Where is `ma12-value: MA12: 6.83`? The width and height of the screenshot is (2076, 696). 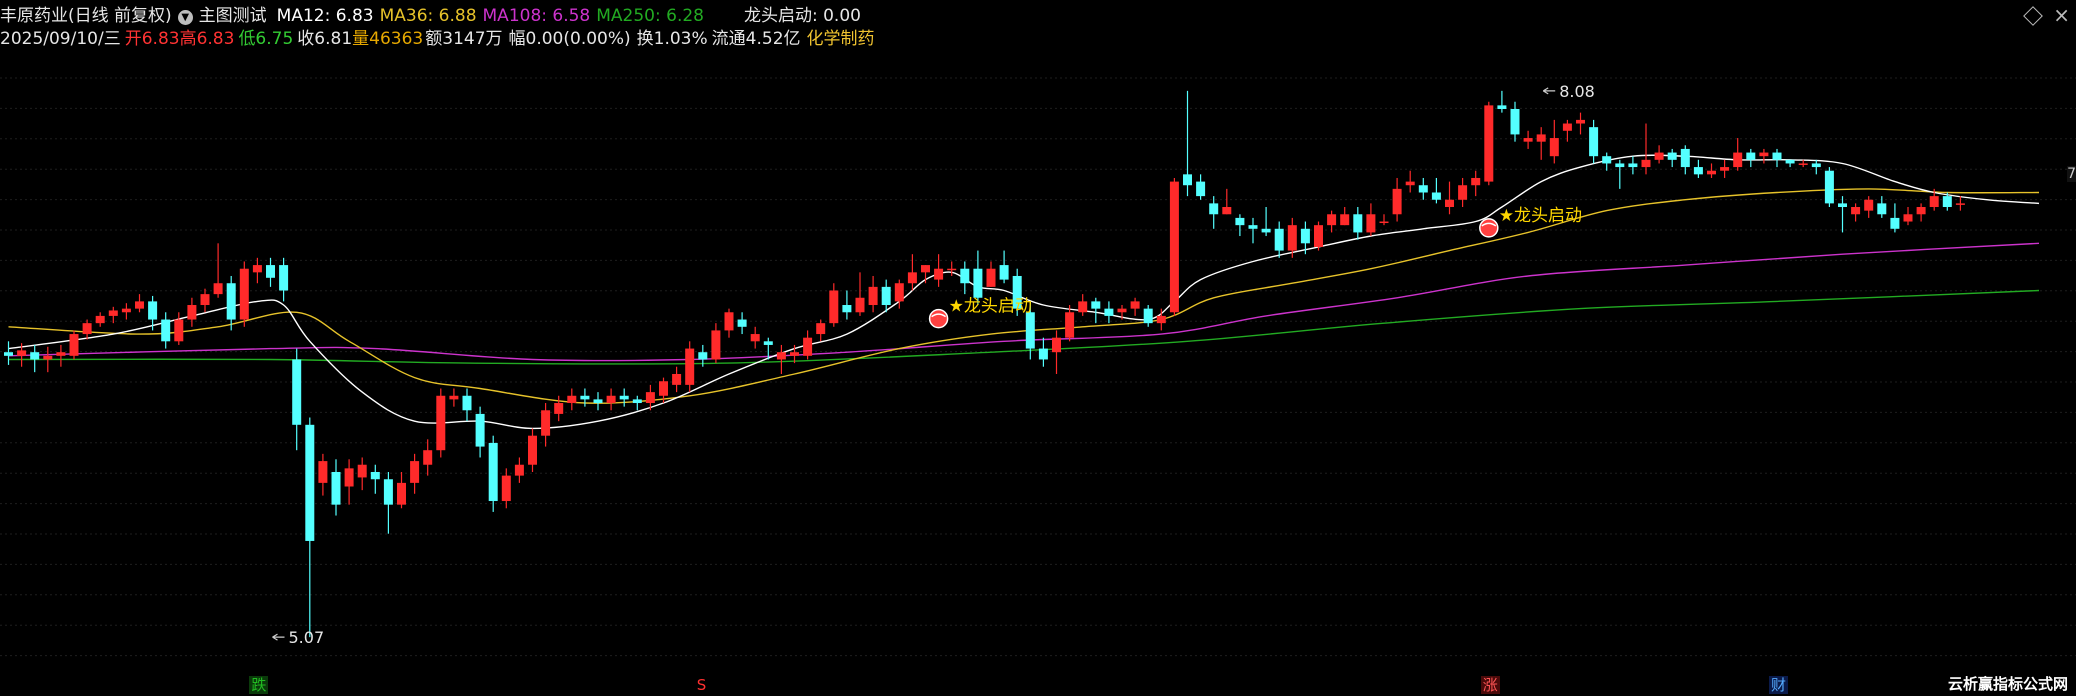 ma12-value: MA12: 6.83 is located at coordinates (325, 16).